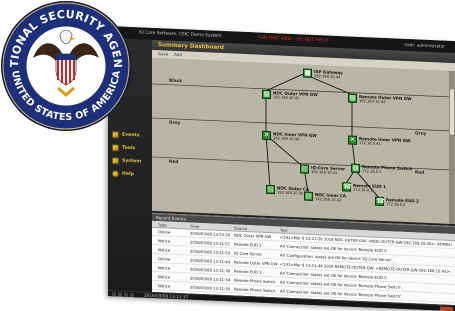 This screenshot has width=455, height=311. What do you see at coordinates (253, 236) in the screenshot?
I see `event-source: NOC Outer VPN GW` at bounding box center [253, 236].